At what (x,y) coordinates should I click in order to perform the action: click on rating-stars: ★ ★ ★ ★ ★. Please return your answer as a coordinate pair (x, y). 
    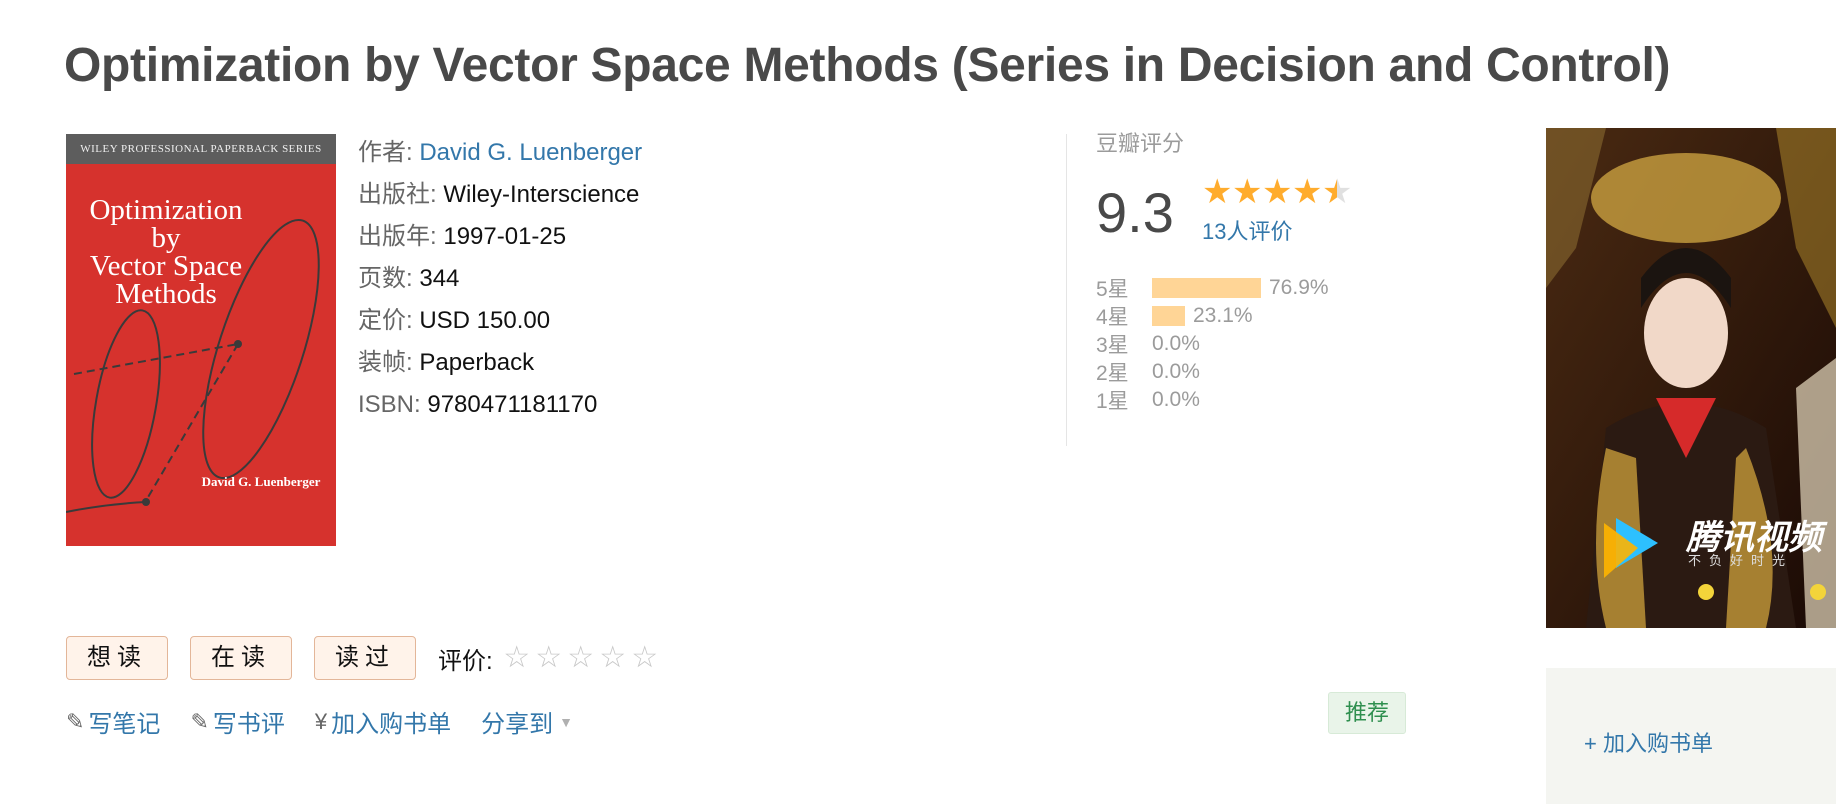
    Looking at the image, I should click on (1277, 192).